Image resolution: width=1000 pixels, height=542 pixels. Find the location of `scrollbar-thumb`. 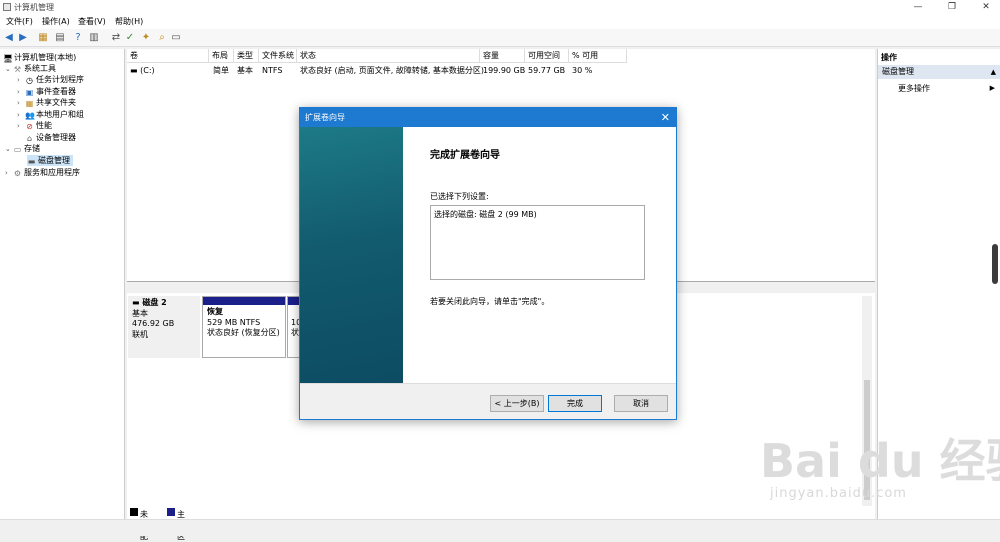

scrollbar-thumb is located at coordinates (995, 264).